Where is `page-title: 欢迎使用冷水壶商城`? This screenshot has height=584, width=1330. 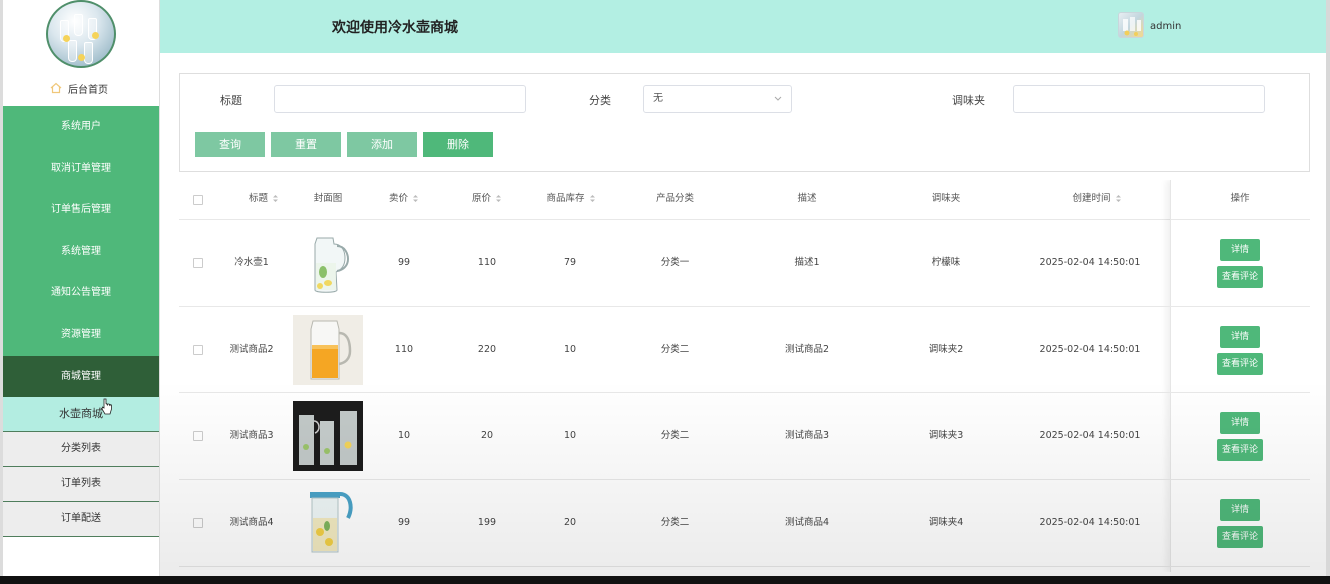
page-title: 欢迎使用冷水壶商城 is located at coordinates (395, 28).